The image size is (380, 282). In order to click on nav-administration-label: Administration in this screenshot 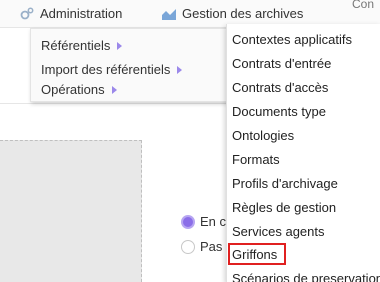, I will do `click(81, 13)`.